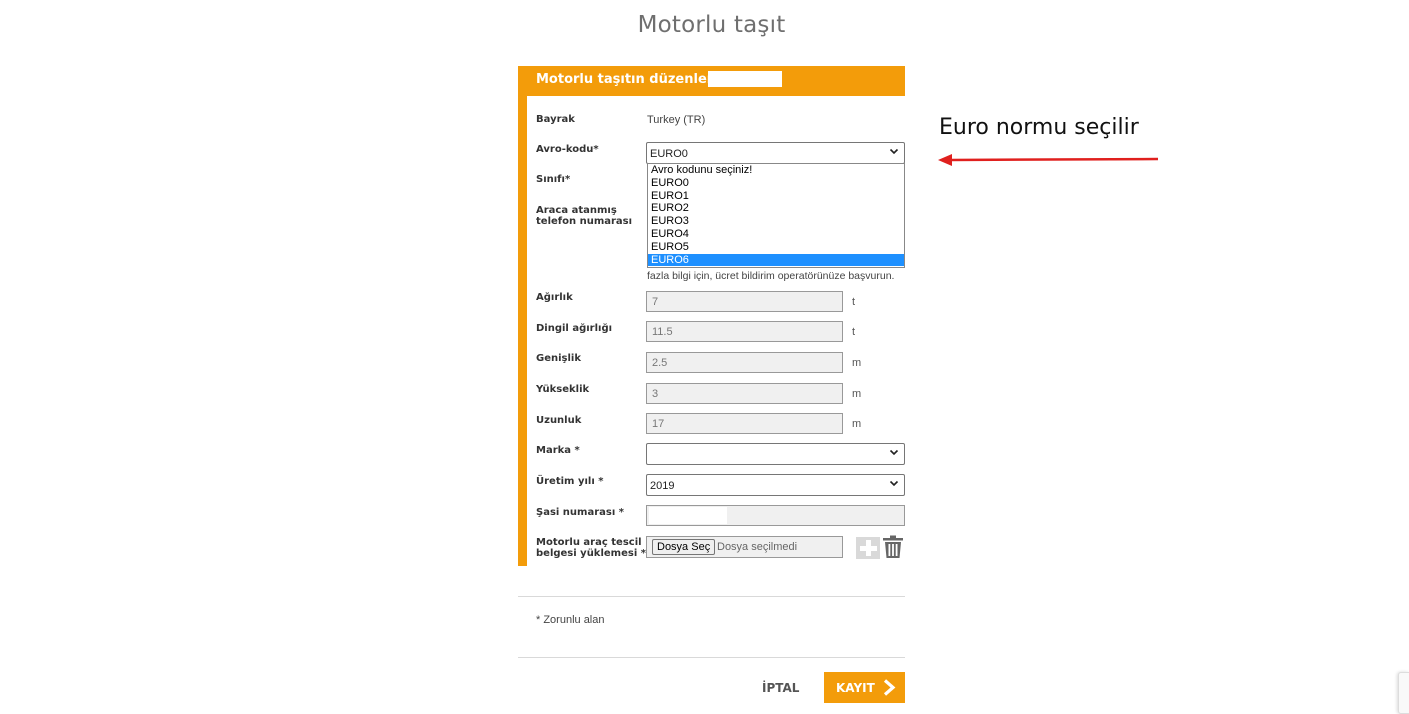  What do you see at coordinates (580, 512) in the screenshot?
I see `chassis-label: Şasi numarası *` at bounding box center [580, 512].